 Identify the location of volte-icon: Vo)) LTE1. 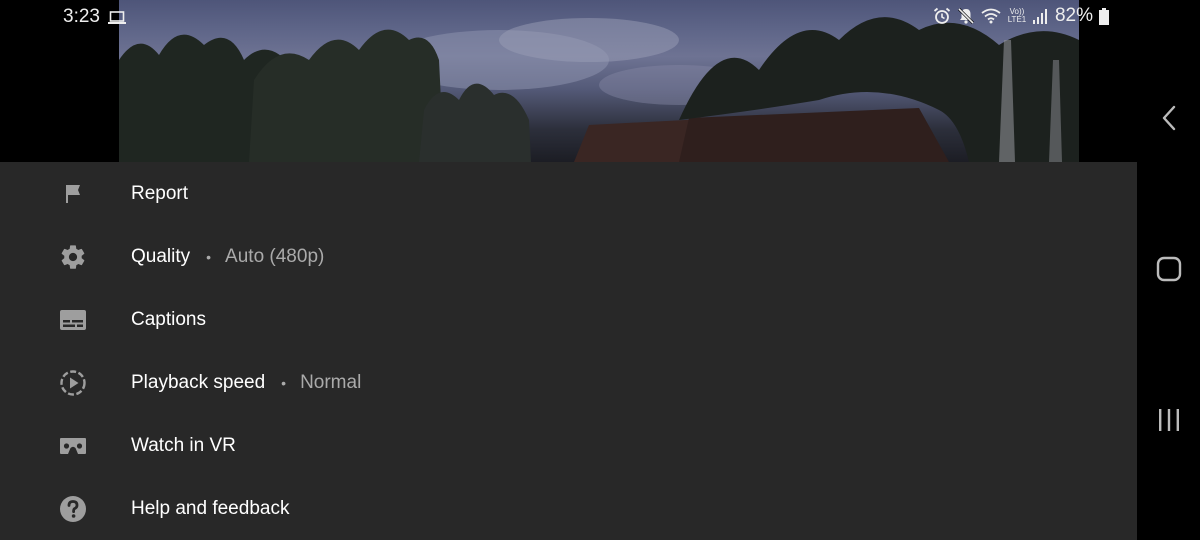
(1017, 16).